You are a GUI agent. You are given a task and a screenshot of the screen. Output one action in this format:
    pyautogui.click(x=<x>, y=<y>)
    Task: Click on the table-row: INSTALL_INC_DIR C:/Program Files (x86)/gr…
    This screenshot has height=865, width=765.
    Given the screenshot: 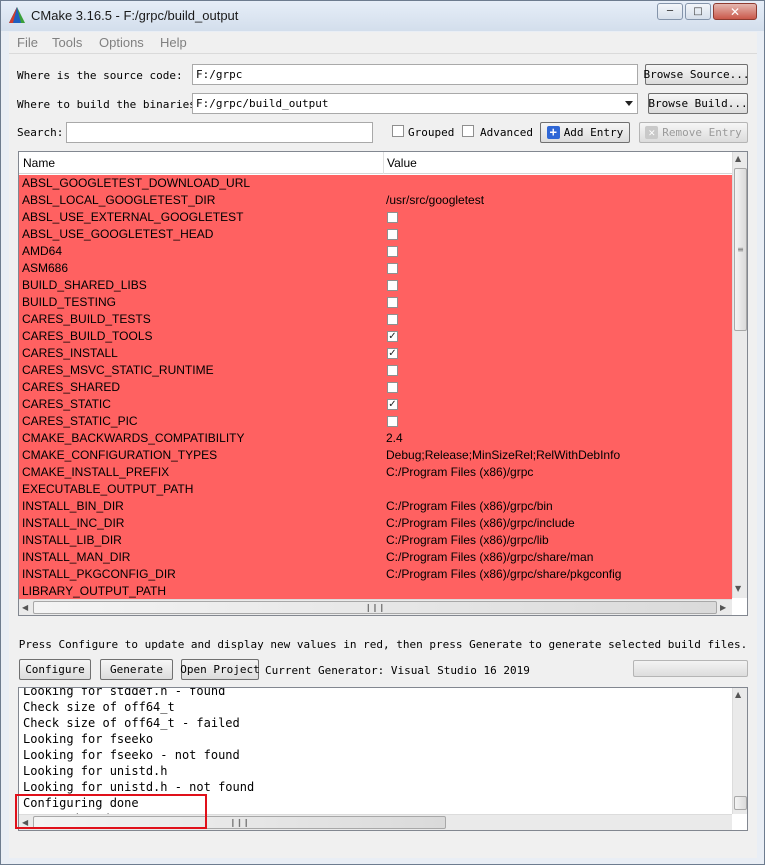 What is the action you would take?
    pyautogui.click(x=375, y=523)
    